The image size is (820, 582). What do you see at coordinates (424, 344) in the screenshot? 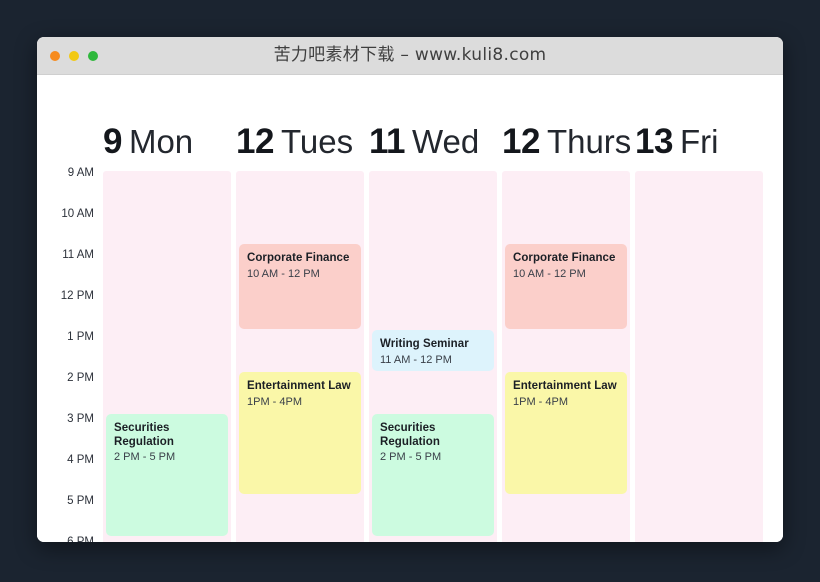
I see `event-title: Writing Seminar` at bounding box center [424, 344].